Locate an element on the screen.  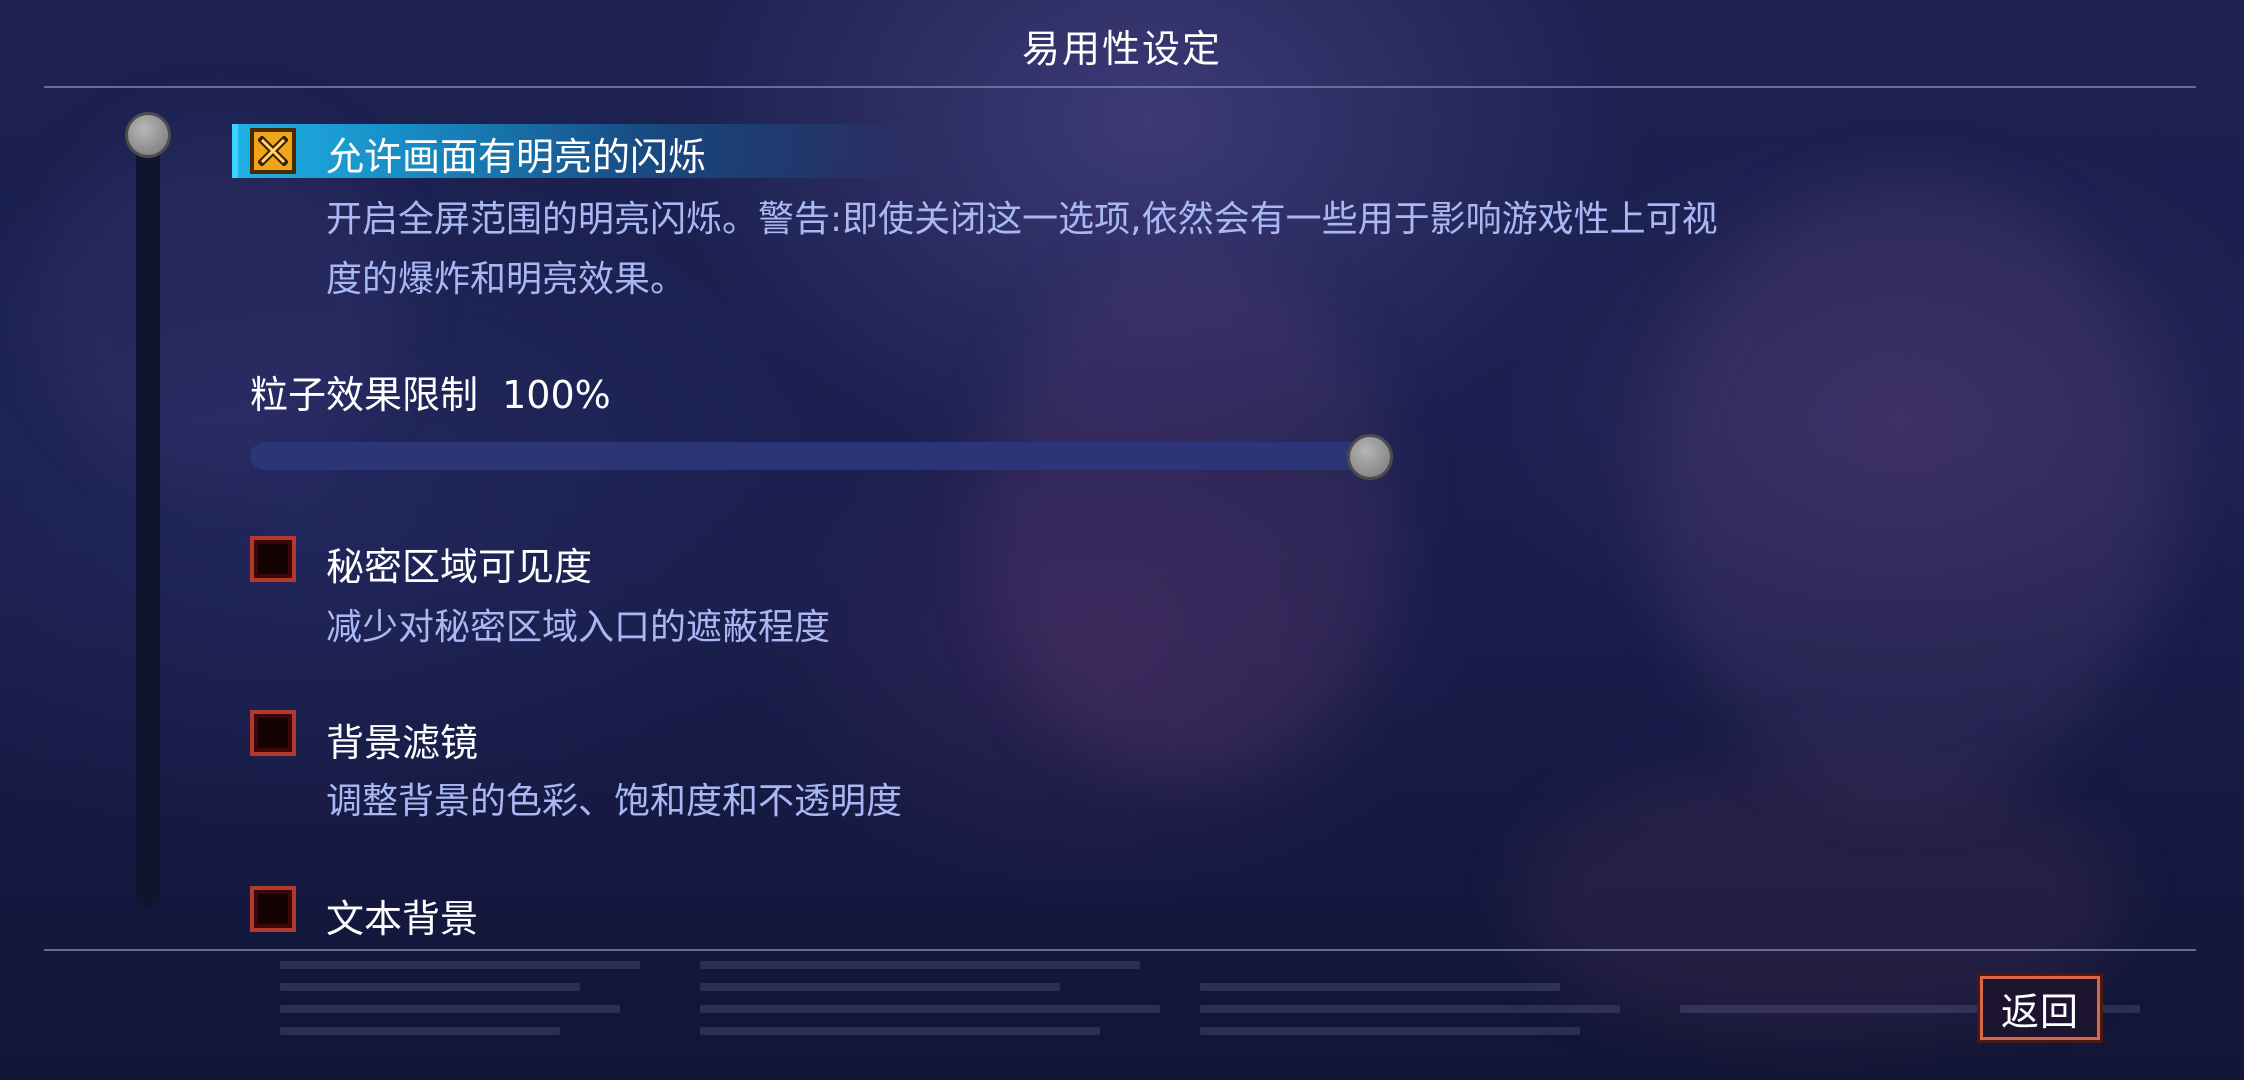
text-background-checkbox is located at coordinates (273, 909).